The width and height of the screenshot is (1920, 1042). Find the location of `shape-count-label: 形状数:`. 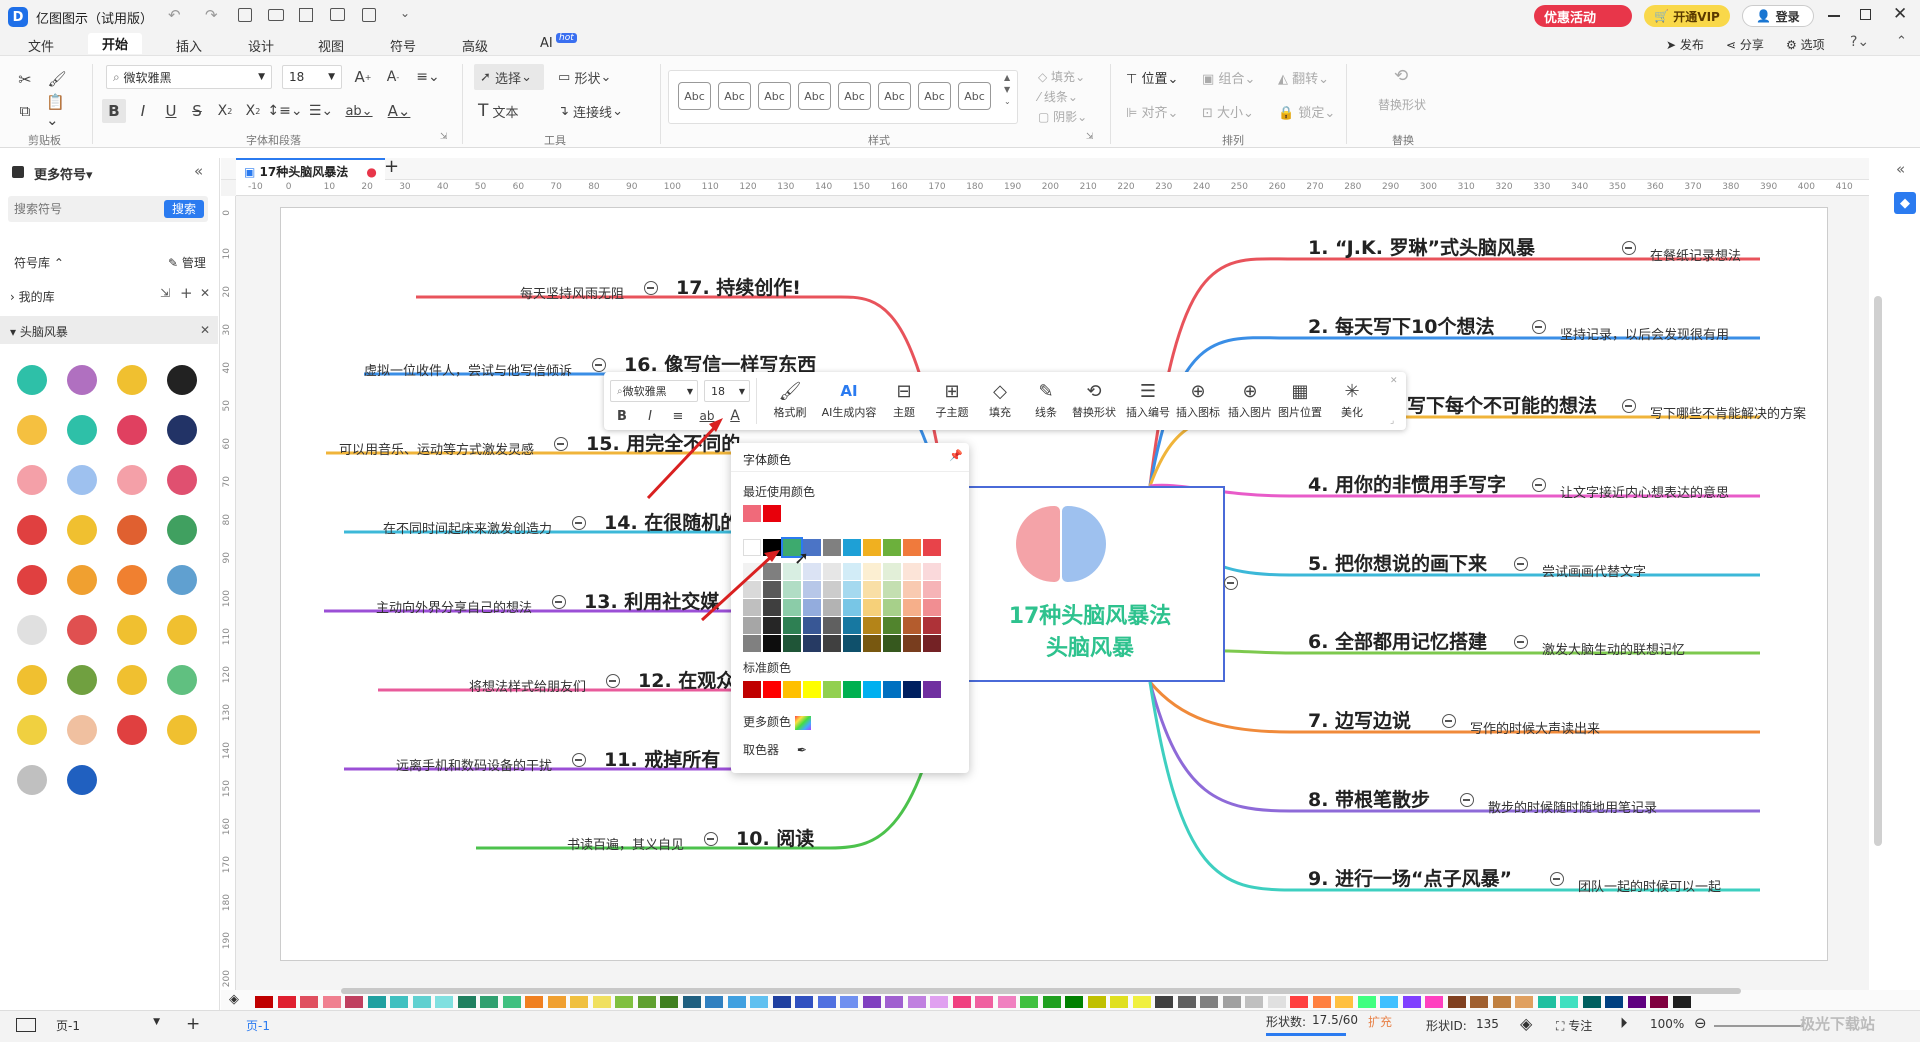

shape-count-label: 形状数: is located at coordinates (1286, 1022).